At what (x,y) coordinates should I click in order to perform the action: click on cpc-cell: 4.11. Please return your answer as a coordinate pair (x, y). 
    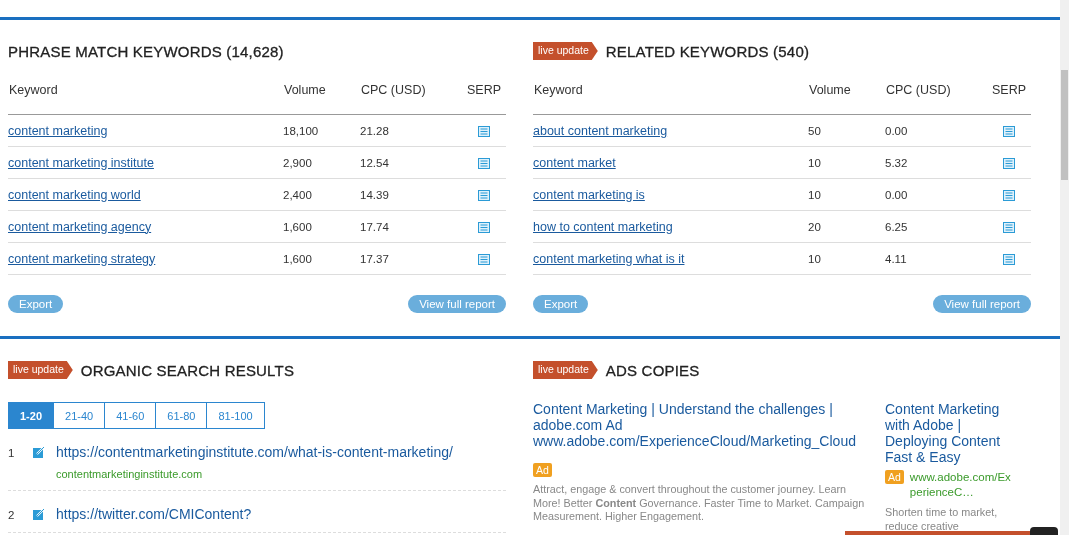
    Looking at the image, I should click on (896, 258).